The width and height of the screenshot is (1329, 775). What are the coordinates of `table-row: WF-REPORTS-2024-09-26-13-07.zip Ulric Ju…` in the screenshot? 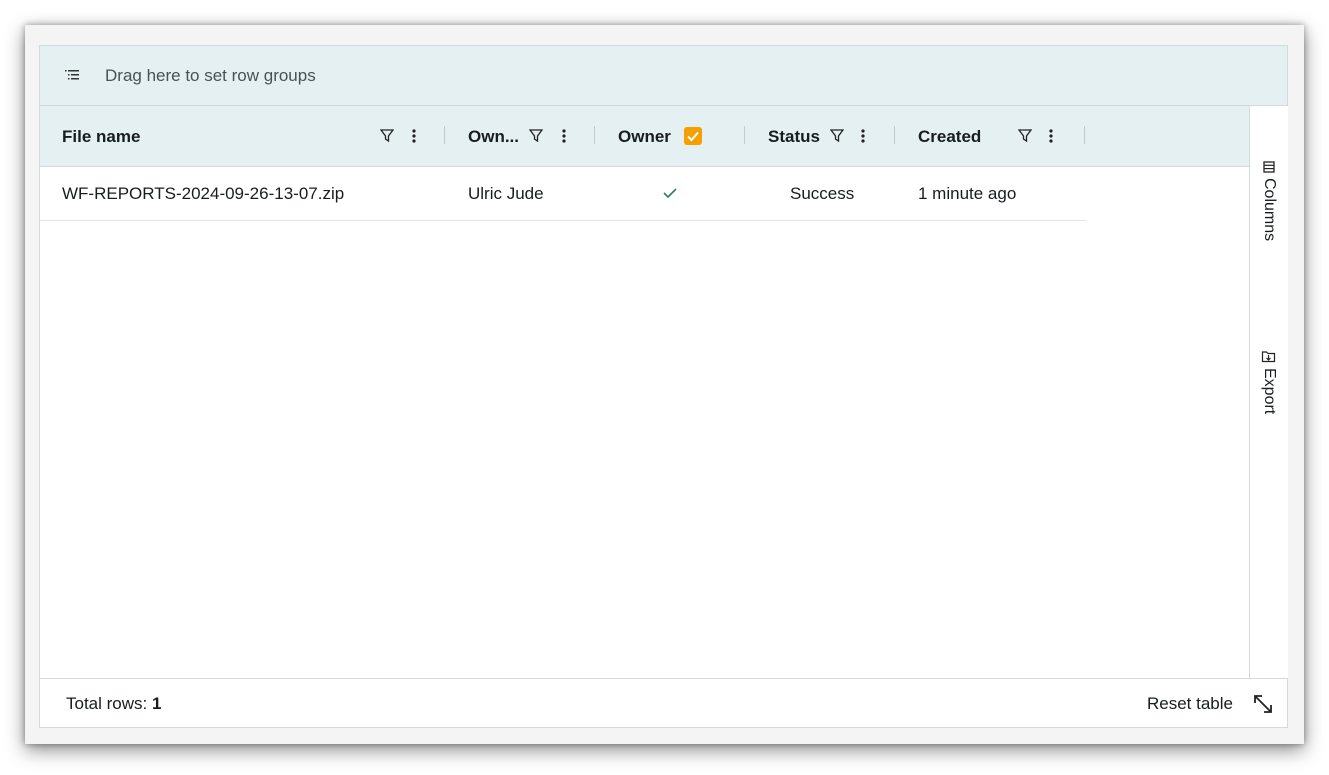 It's located at (563, 194).